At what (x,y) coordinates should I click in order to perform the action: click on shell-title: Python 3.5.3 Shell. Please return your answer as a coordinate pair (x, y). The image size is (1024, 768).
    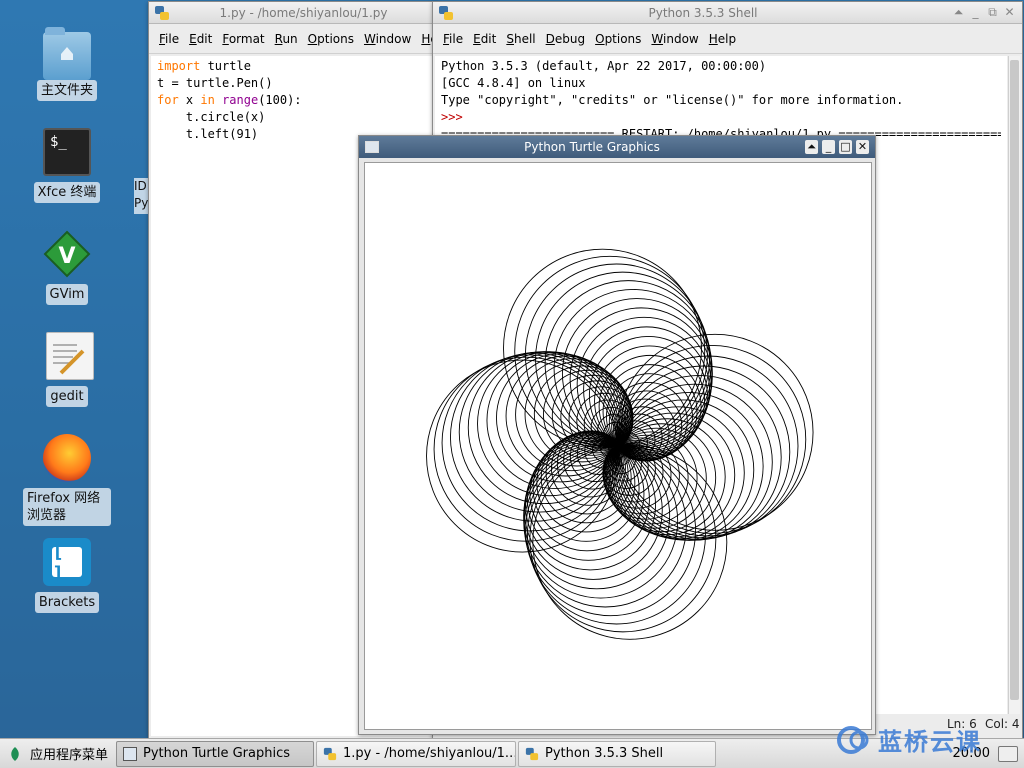
    Looking at the image, I should click on (703, 12).